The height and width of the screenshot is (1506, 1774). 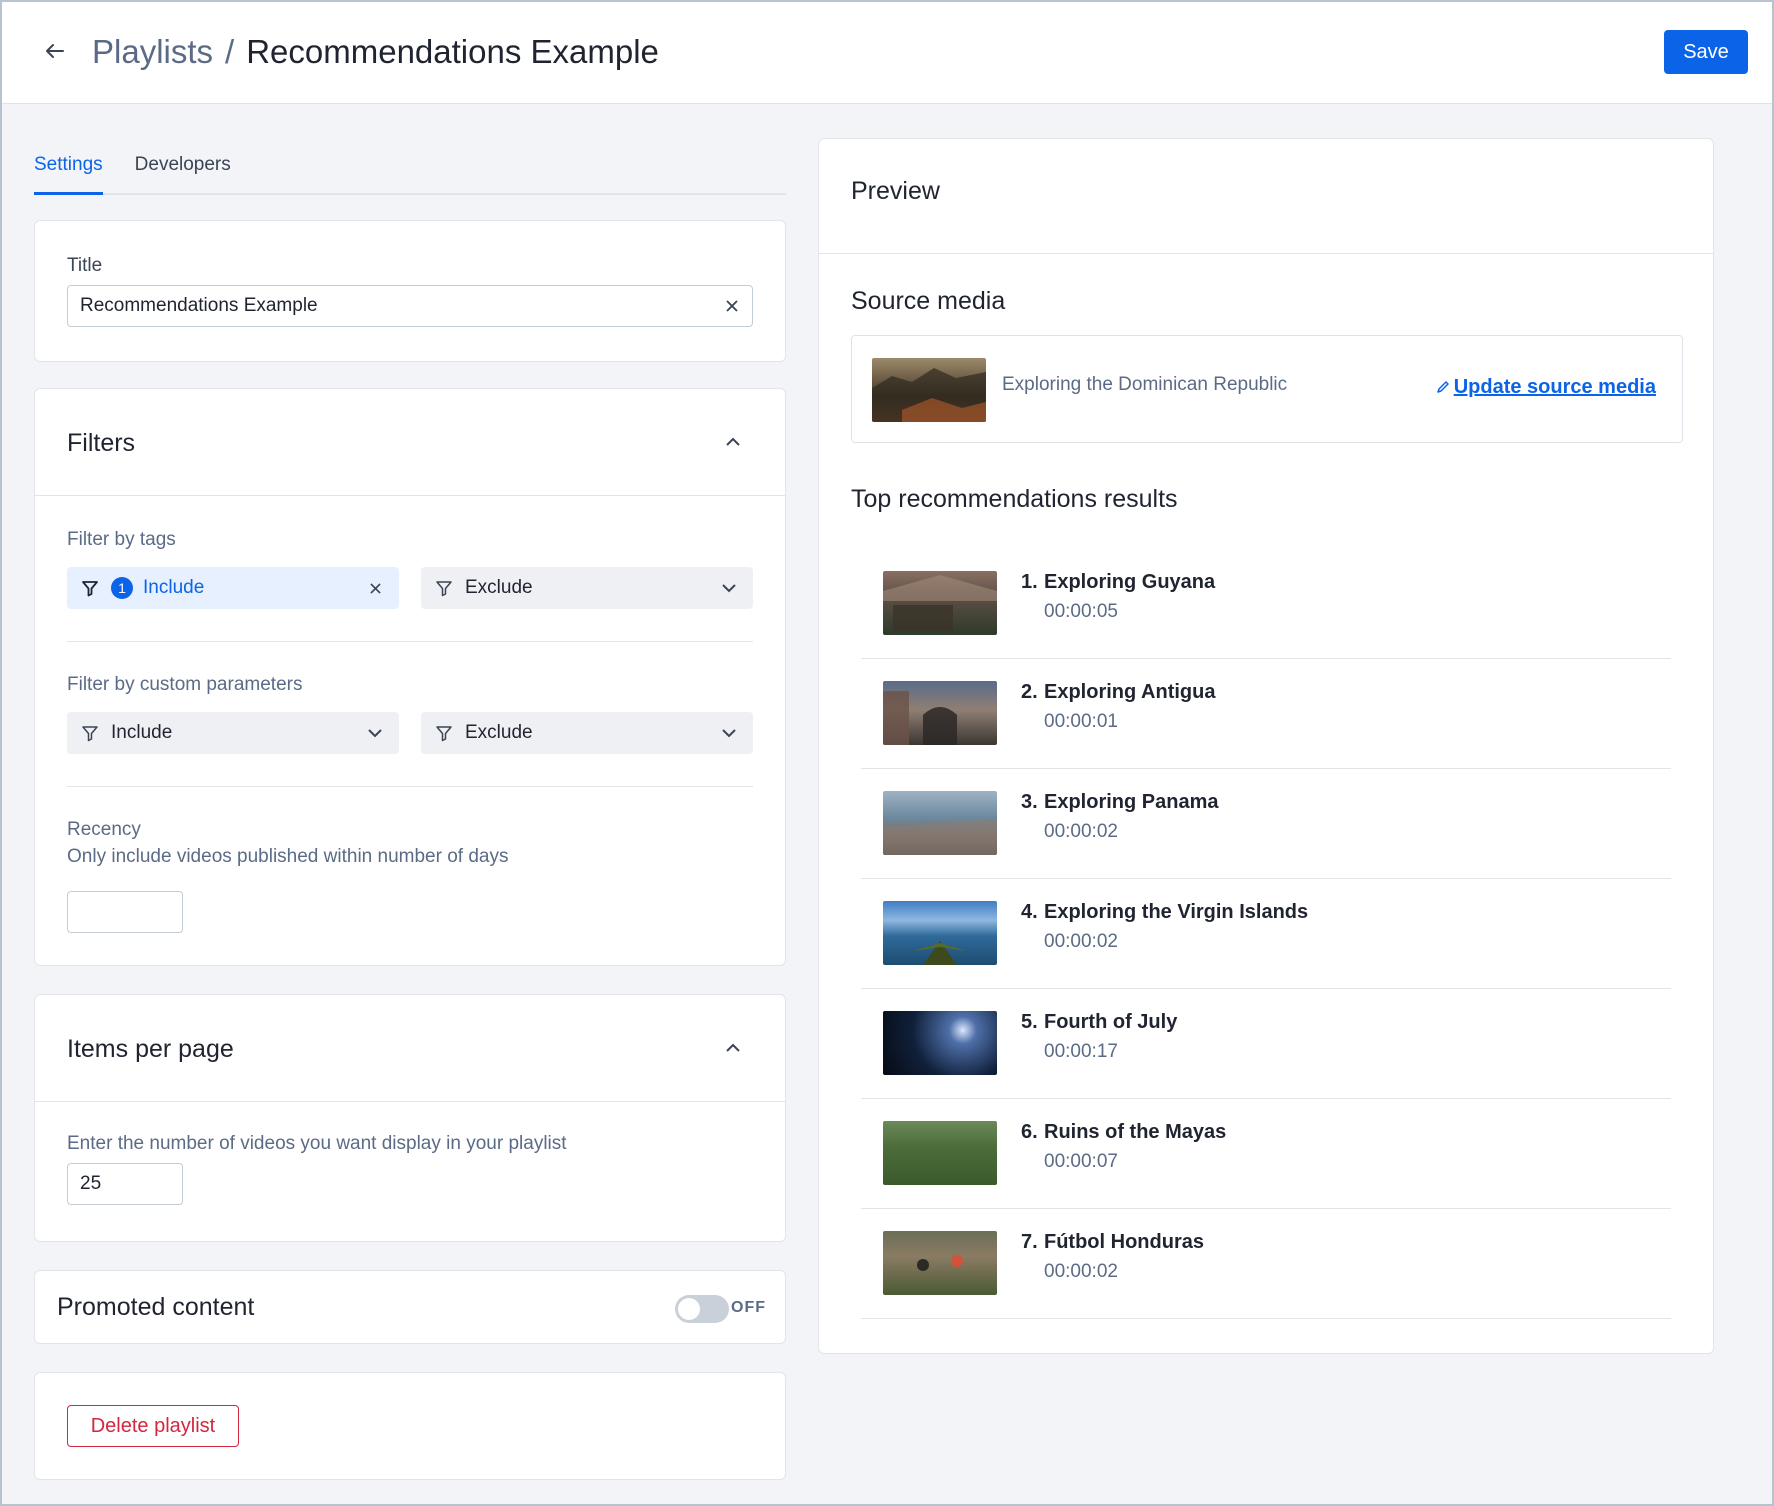 What do you see at coordinates (1266, 604) in the screenshot?
I see `recommendation-item: 1. Exploring Guyana 00:00:05` at bounding box center [1266, 604].